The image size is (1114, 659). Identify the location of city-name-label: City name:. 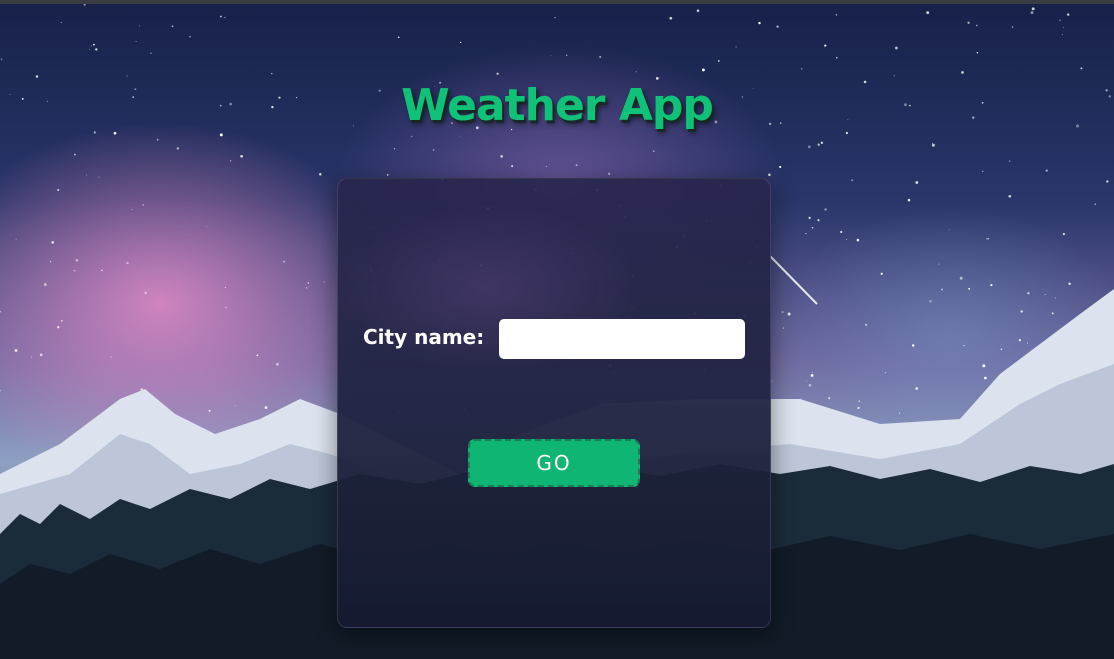
(424, 337).